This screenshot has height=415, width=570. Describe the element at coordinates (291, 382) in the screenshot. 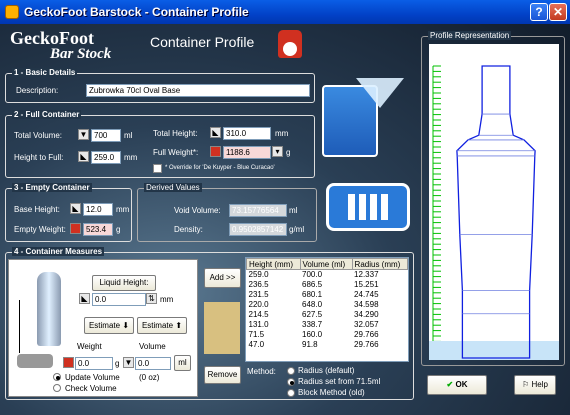

I see `method-radio-radius-set` at that location.